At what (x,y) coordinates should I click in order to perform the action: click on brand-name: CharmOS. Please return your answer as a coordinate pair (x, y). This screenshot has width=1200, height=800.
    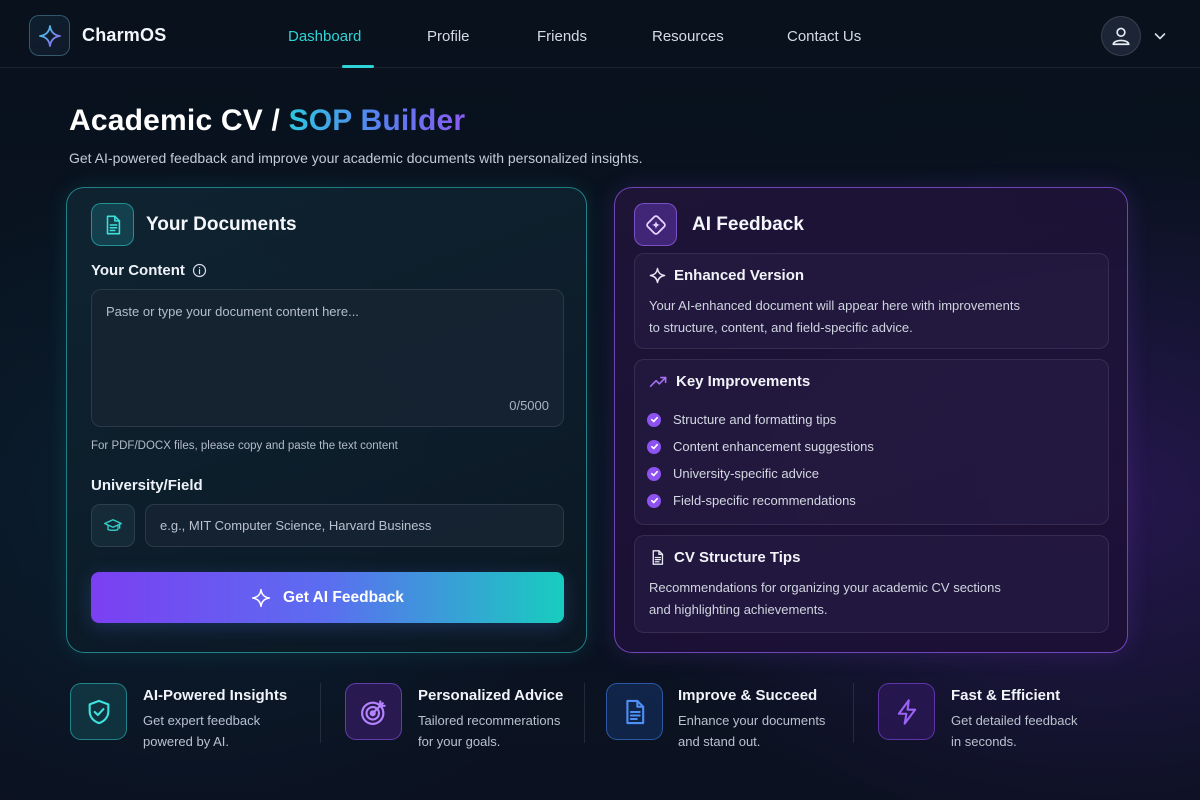
    Looking at the image, I should click on (124, 35).